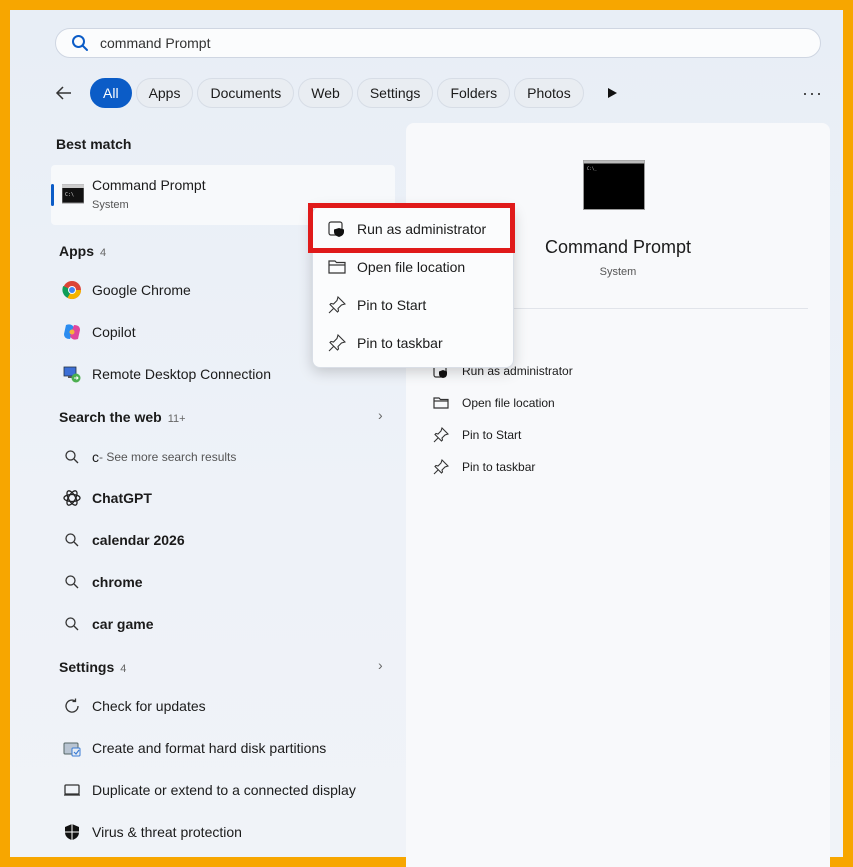 Image resolution: width=853 pixels, height=867 pixels. I want to click on best-match-heading: Best match, so click(94, 144).